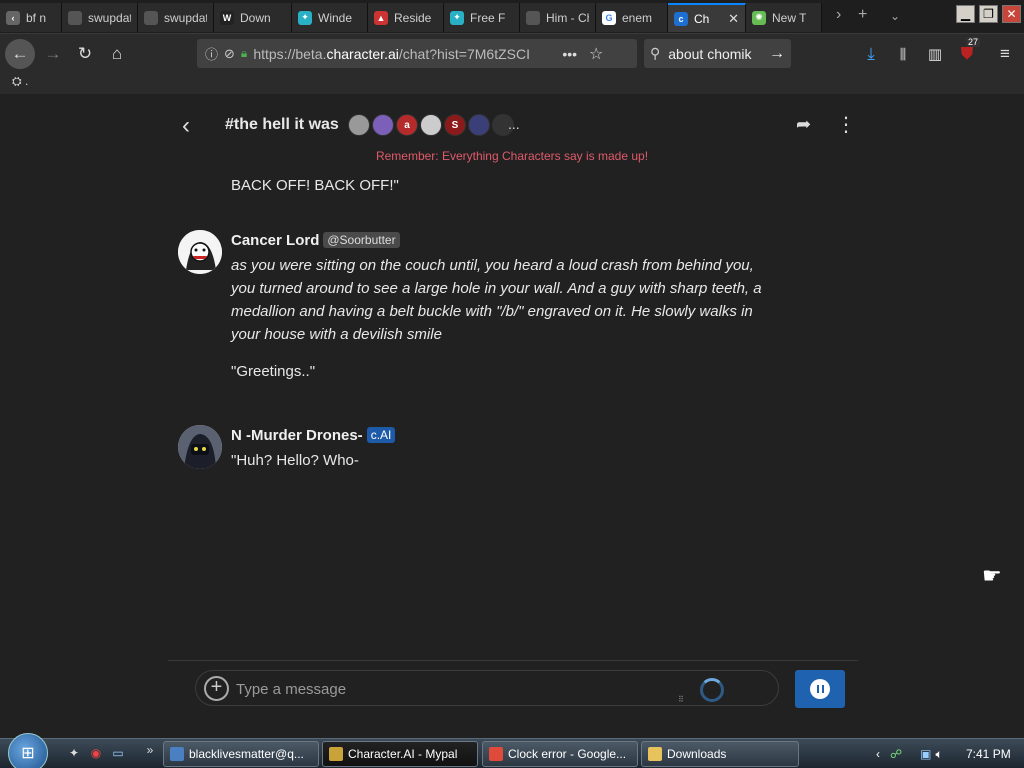  What do you see at coordinates (862, 15) in the screenshot?
I see `new-tab-icon: +` at bounding box center [862, 15].